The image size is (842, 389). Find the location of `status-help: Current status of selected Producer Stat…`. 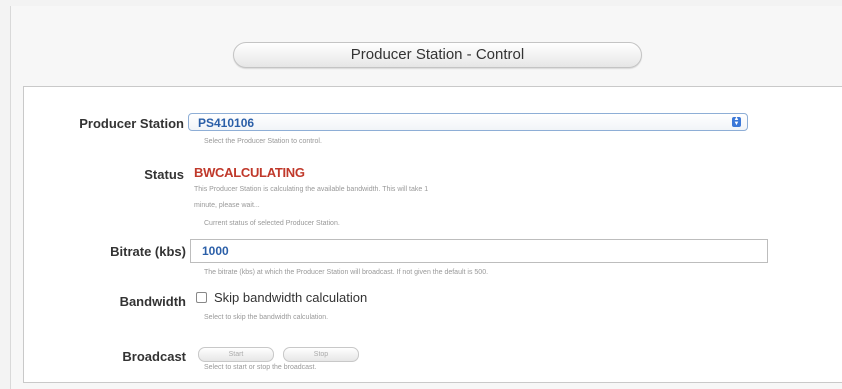

status-help: Current status of selected Producer Stat… is located at coordinates (272, 223).